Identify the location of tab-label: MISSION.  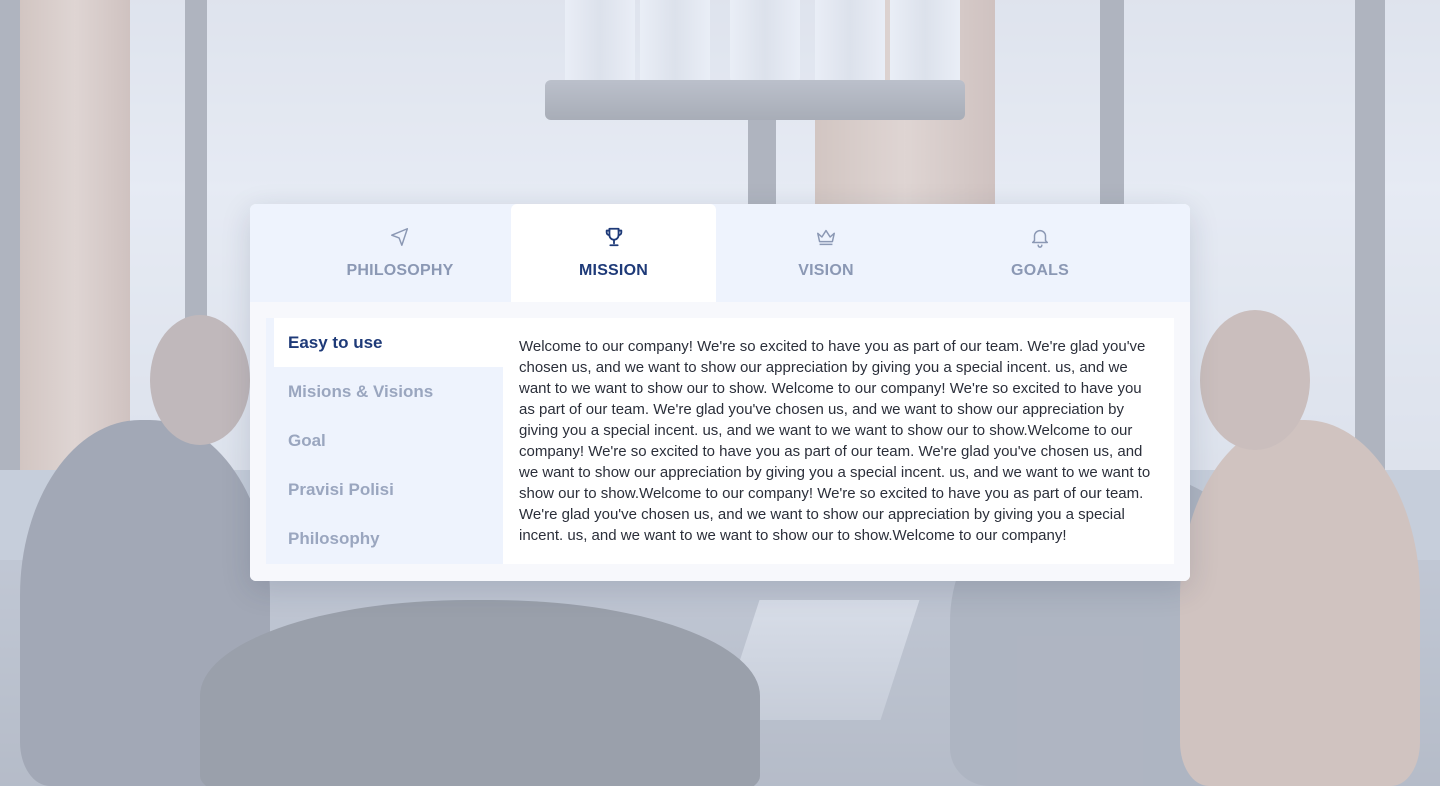
(613, 270).